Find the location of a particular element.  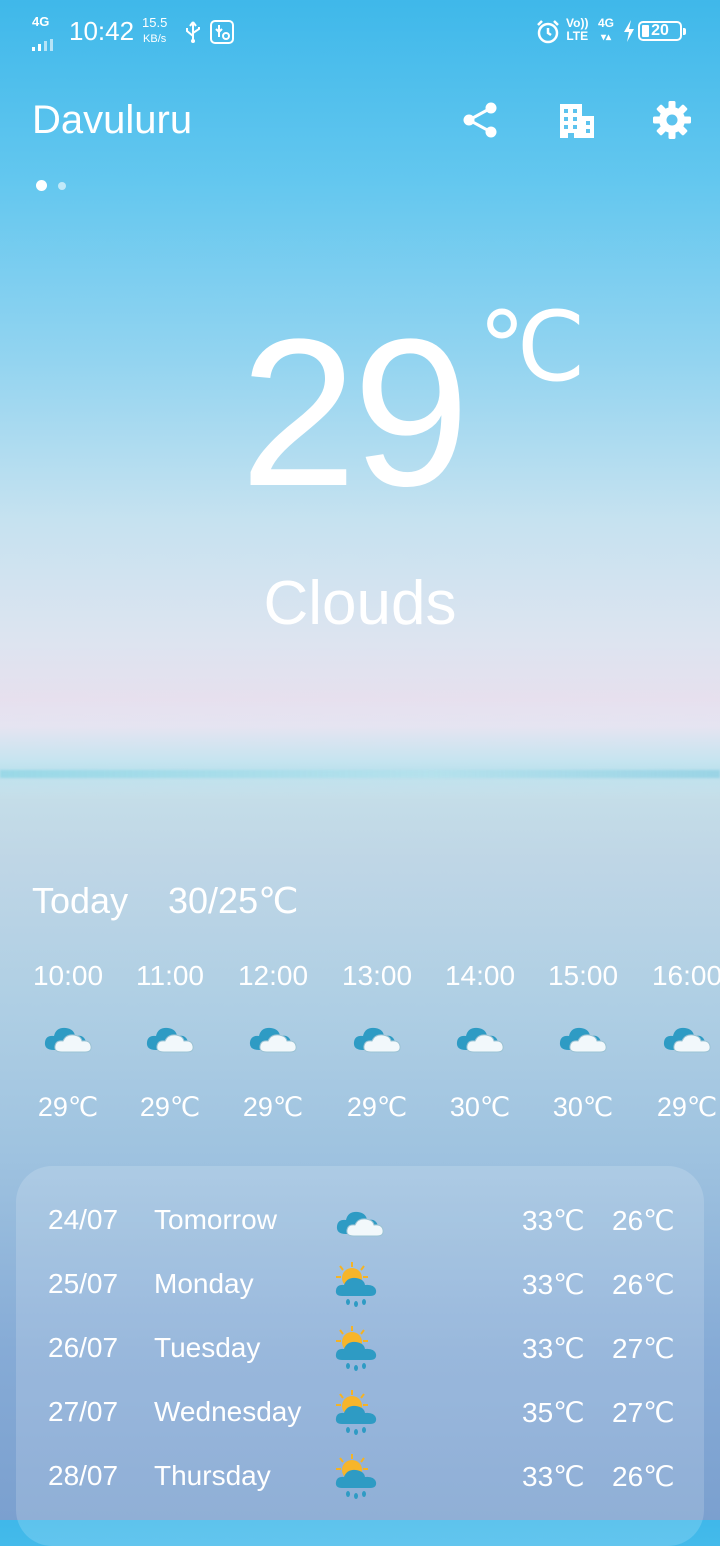

hour-time: 13:00 is located at coordinates (377, 975).